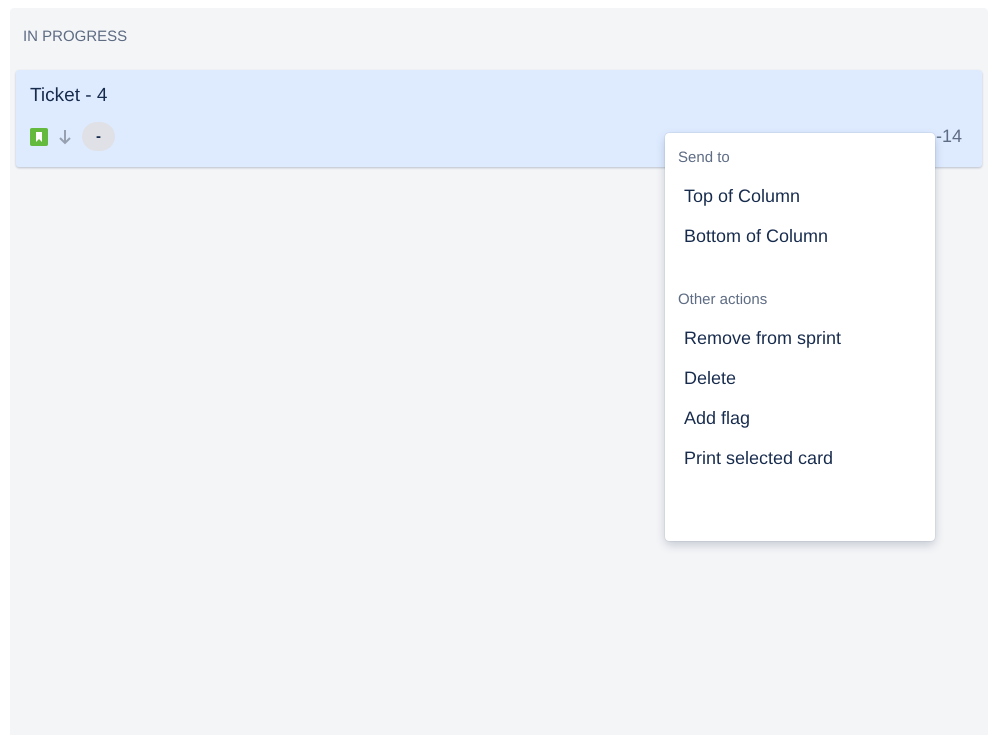 The height and width of the screenshot is (735, 999). What do you see at coordinates (39, 137) in the screenshot?
I see `bookmark-icon` at bounding box center [39, 137].